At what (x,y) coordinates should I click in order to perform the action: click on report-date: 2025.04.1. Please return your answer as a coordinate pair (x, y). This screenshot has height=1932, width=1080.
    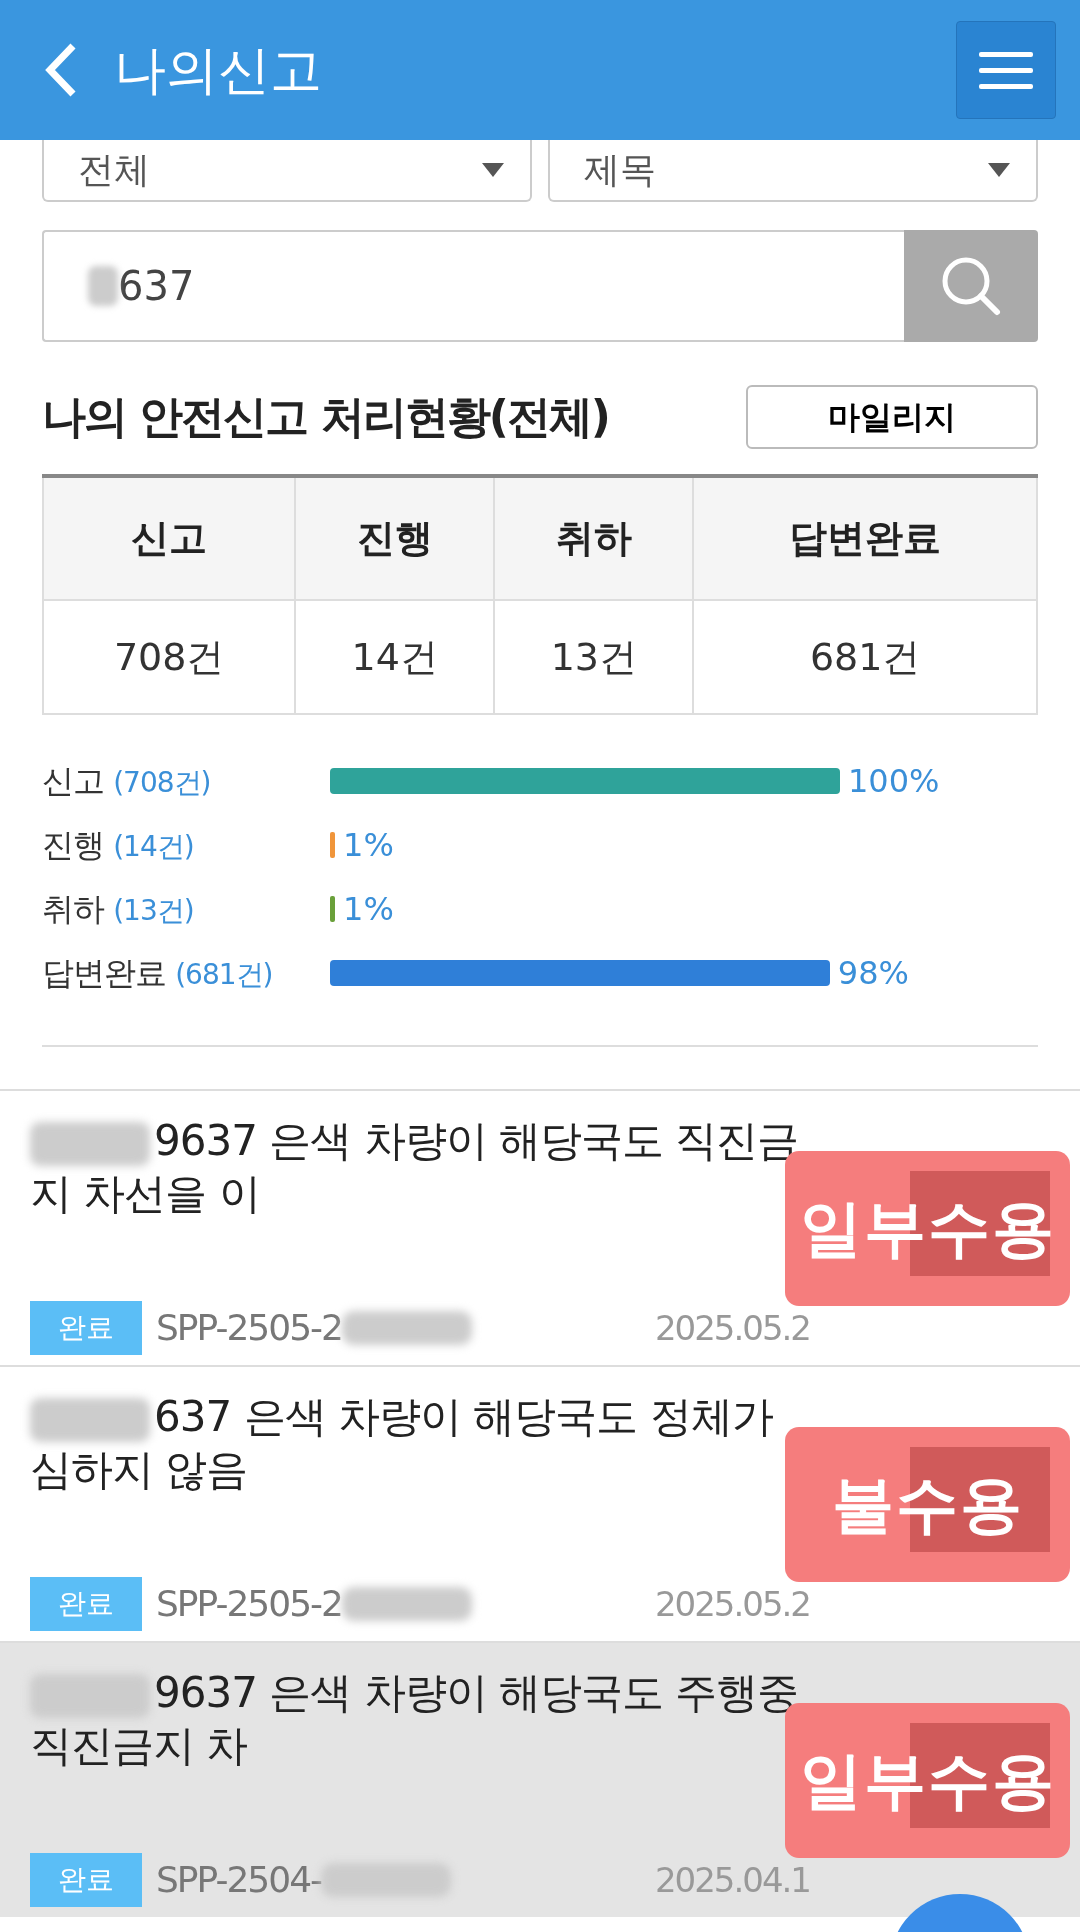
    Looking at the image, I should click on (732, 1880).